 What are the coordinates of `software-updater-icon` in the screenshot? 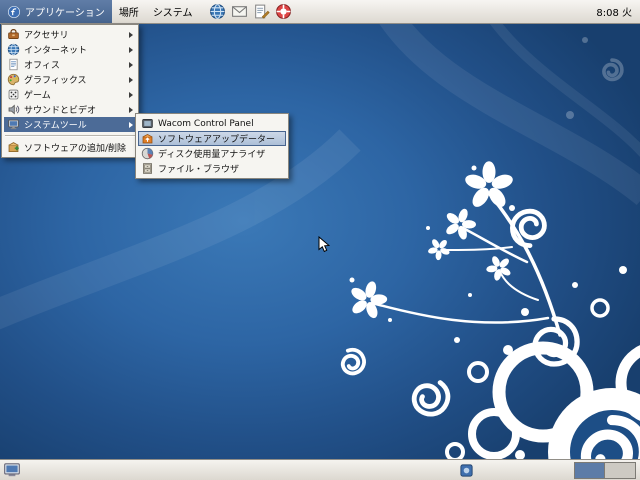 It's located at (147, 138).